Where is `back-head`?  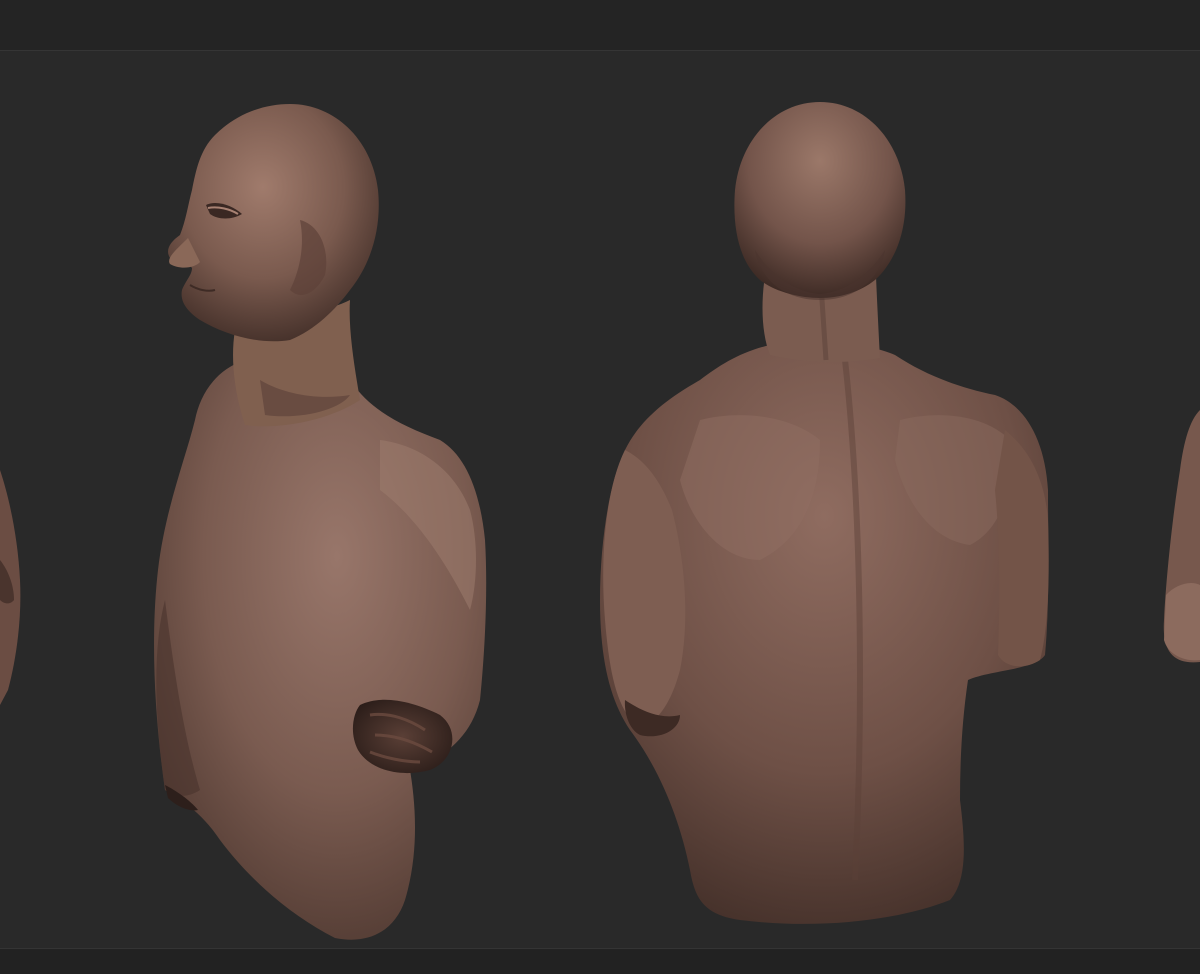
back-head is located at coordinates (820, 200).